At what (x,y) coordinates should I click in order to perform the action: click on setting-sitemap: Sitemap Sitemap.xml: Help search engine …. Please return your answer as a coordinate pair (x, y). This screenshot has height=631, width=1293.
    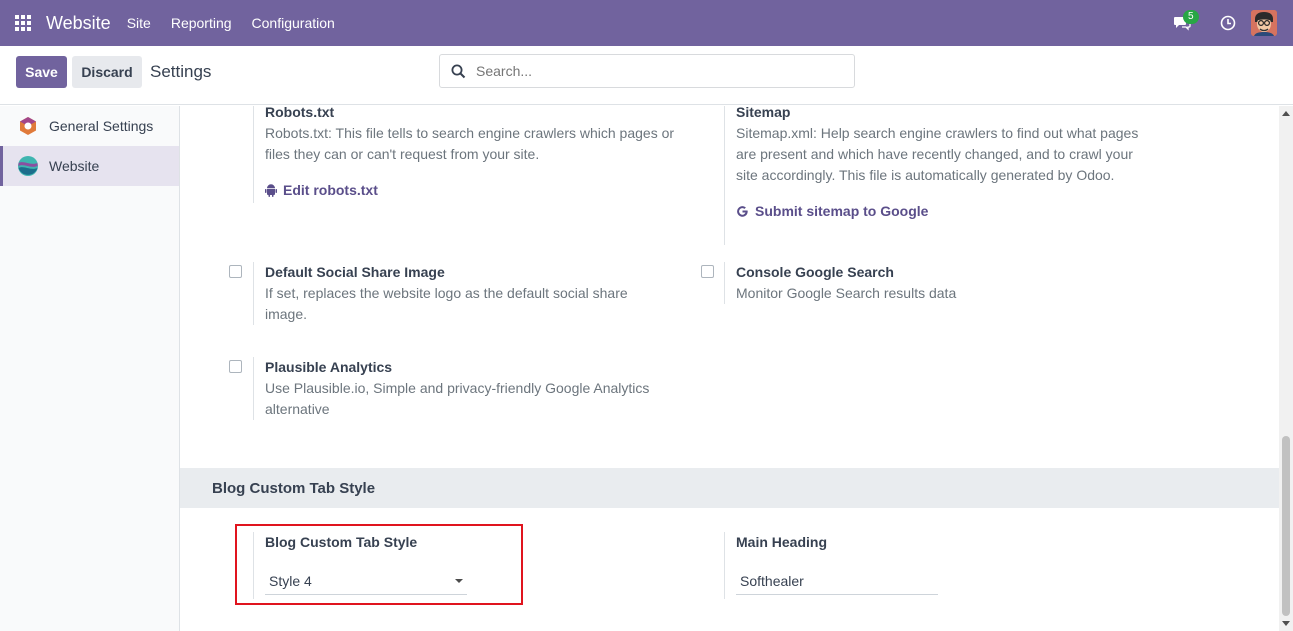
    Looking at the image, I should click on (934, 175).